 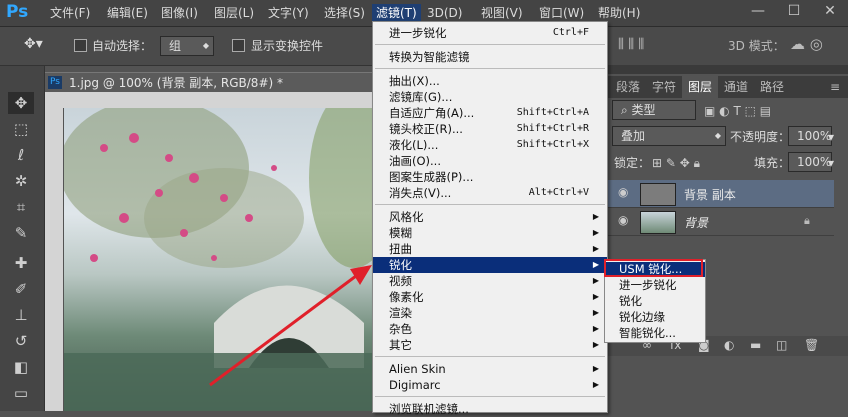 What do you see at coordinates (344, 13) in the screenshot?
I see `menu-select: 选择(S)` at bounding box center [344, 13].